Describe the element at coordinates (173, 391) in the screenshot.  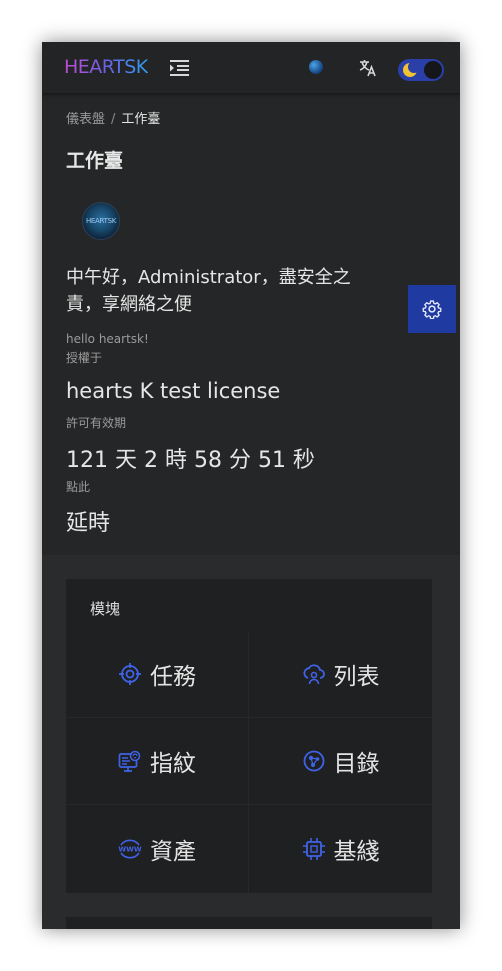
I see `license-name: hearts K test license` at that location.